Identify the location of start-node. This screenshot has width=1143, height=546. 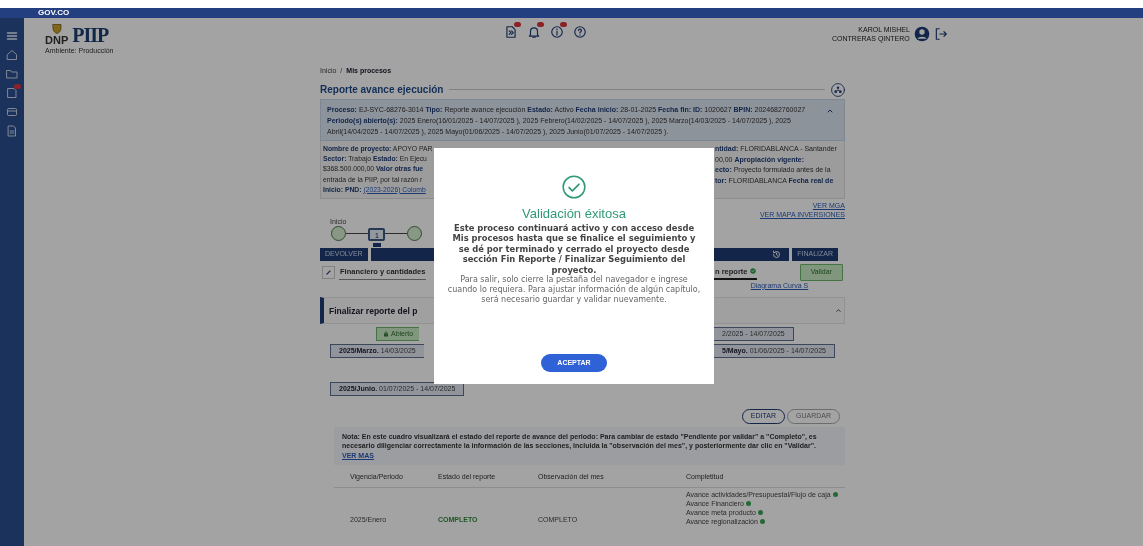
(338, 234).